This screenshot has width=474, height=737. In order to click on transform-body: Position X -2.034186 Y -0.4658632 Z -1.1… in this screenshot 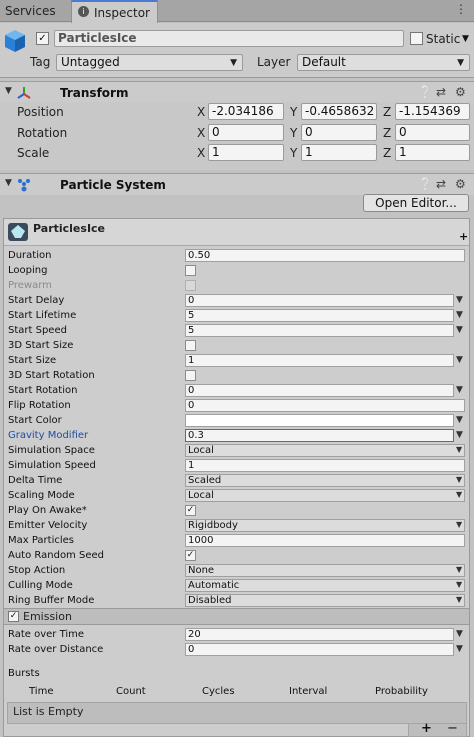, I will do `click(237, 136)`.